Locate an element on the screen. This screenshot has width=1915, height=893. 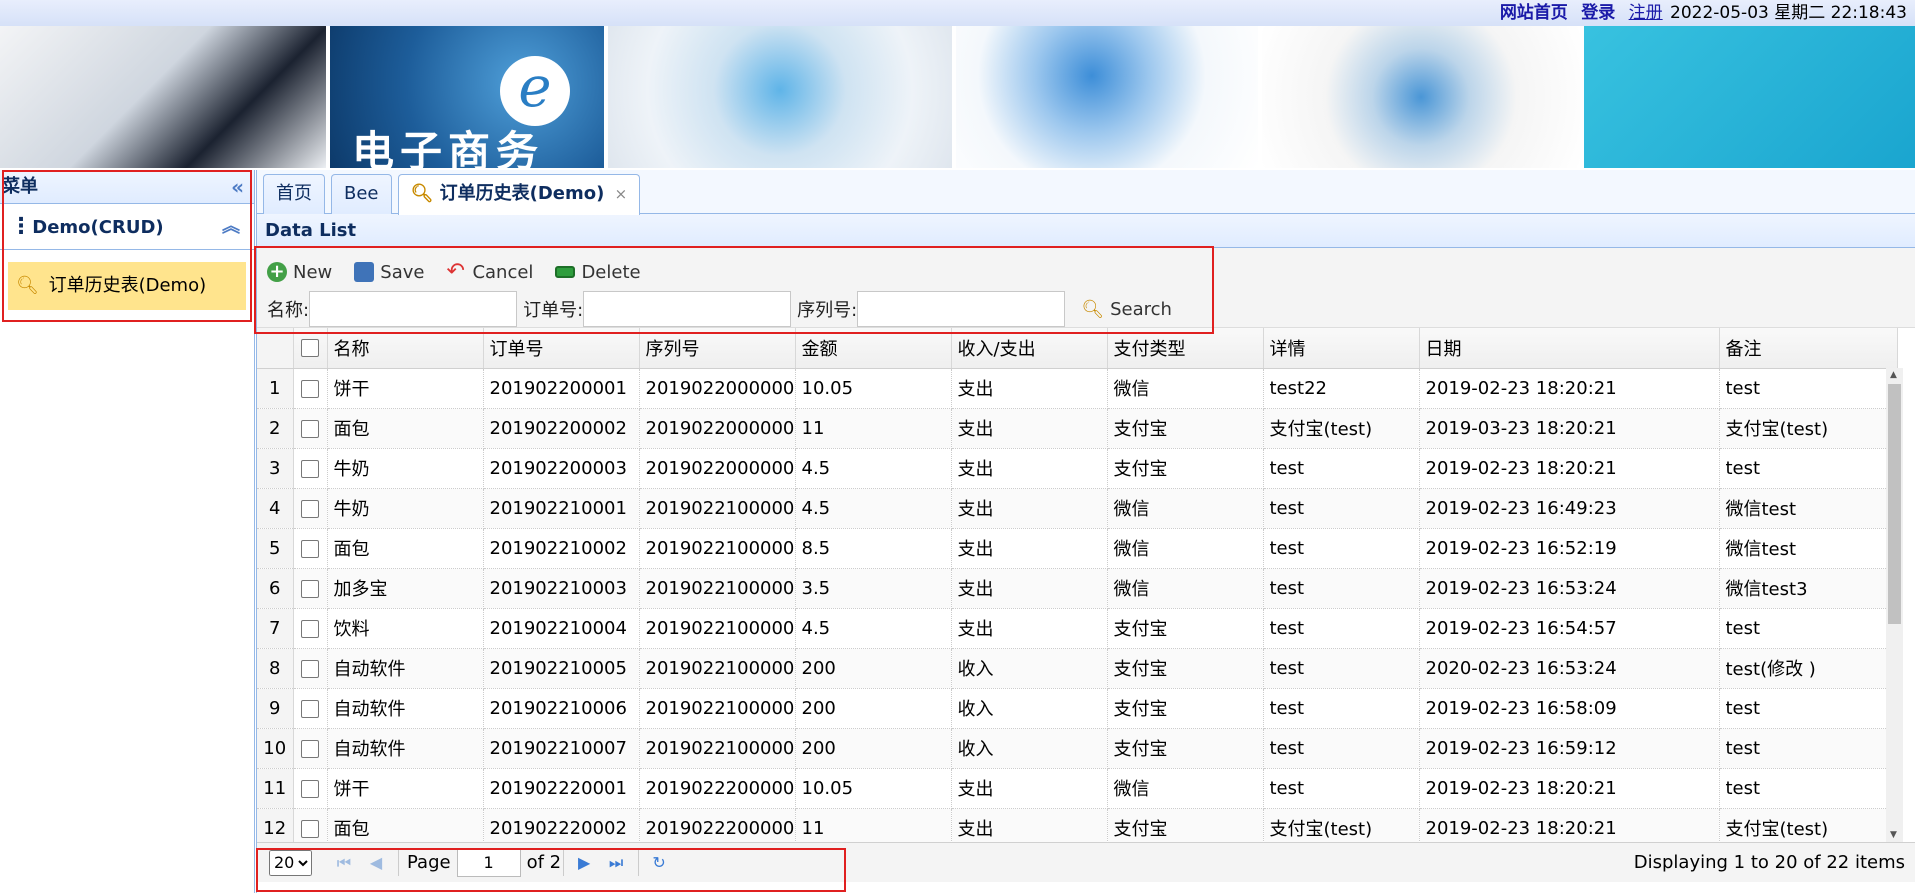
cell-amount: 11 is located at coordinates (873, 825).